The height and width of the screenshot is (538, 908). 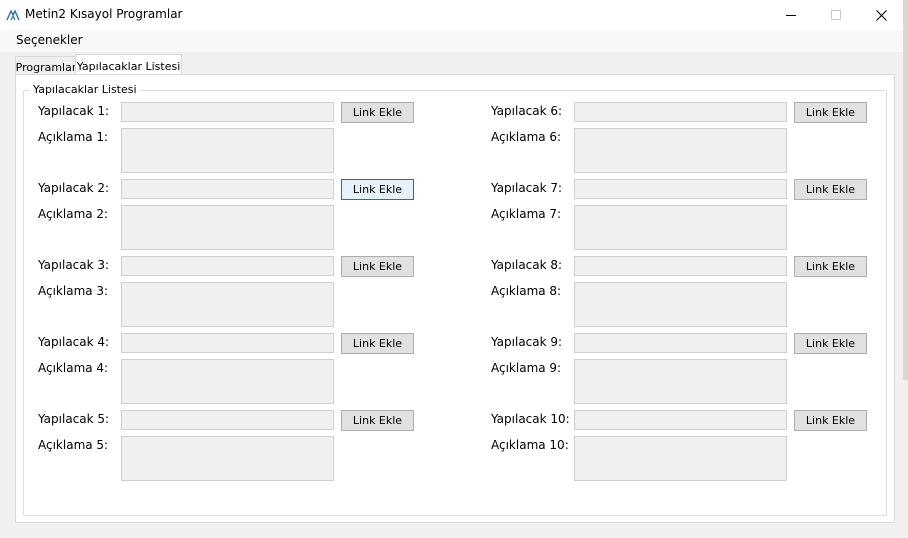 I want to click on description-label: Açıklama 6:, so click(x=526, y=137).